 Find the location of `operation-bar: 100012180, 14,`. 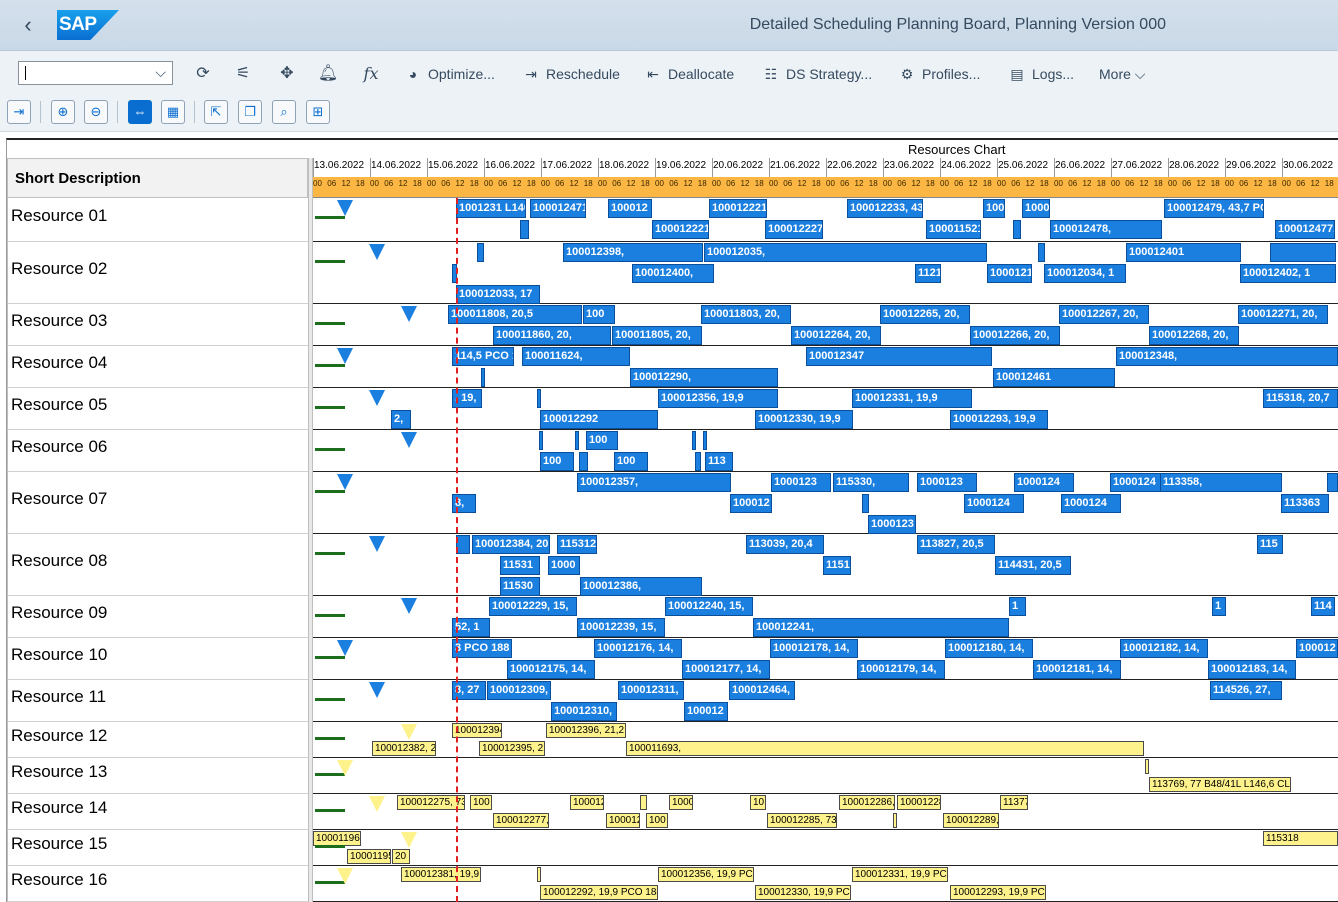

operation-bar: 100012180, 14, is located at coordinates (989, 648).